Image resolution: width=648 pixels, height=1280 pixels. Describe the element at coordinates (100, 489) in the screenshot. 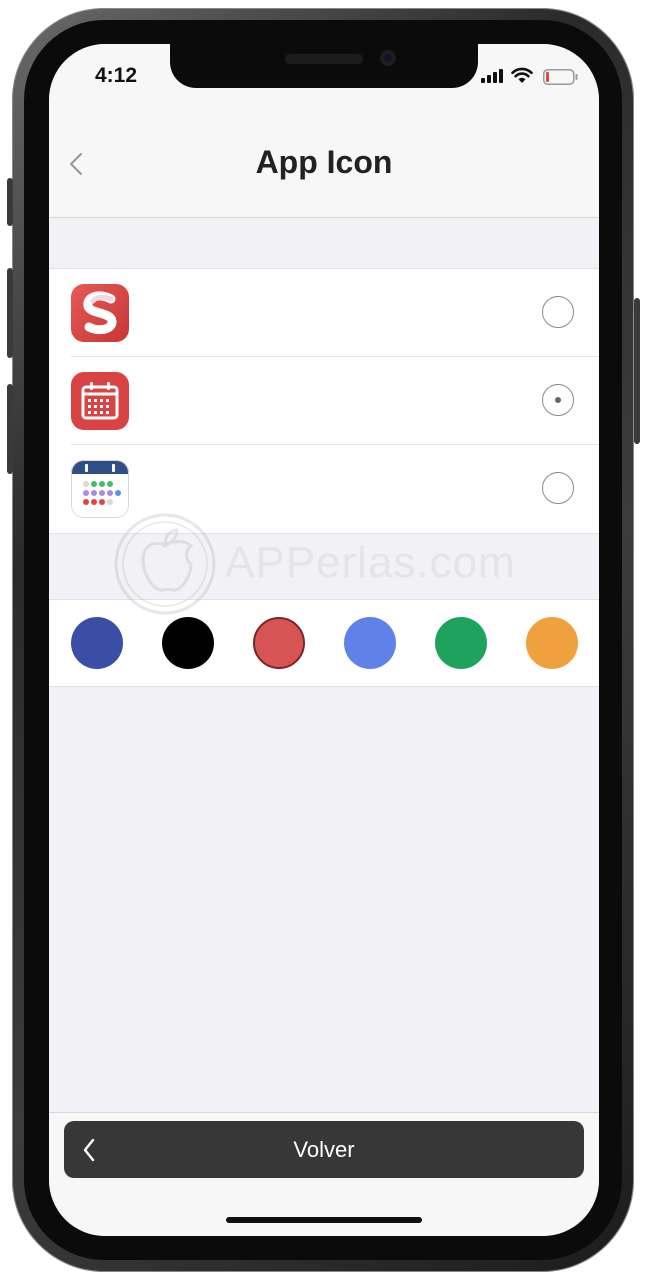

I see `white-calendar-app-icon` at that location.